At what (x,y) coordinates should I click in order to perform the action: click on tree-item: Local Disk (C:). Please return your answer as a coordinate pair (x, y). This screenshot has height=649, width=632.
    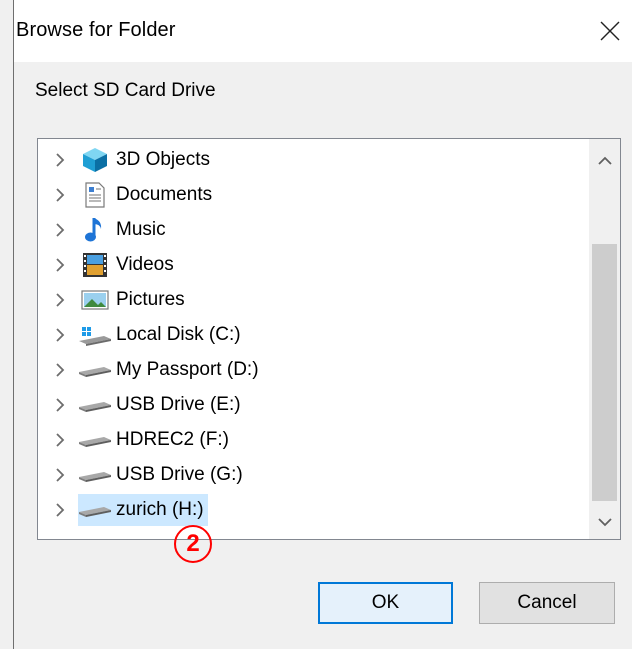
    Looking at the image, I should click on (161, 335).